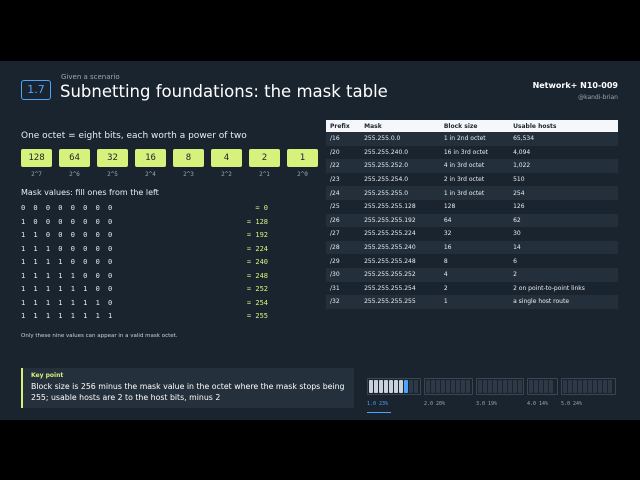  What do you see at coordinates (343, 139) in the screenshot?
I see `table-cell: /16` at bounding box center [343, 139].